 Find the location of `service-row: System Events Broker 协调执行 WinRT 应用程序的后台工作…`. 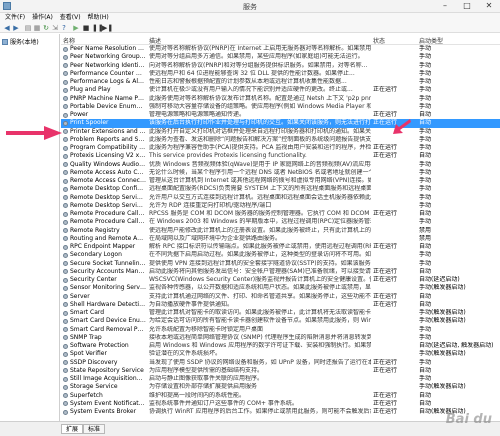

service-row: System Events Broker 协调执行 WinRT 应用程序的后台工作… is located at coordinates (280, 412).